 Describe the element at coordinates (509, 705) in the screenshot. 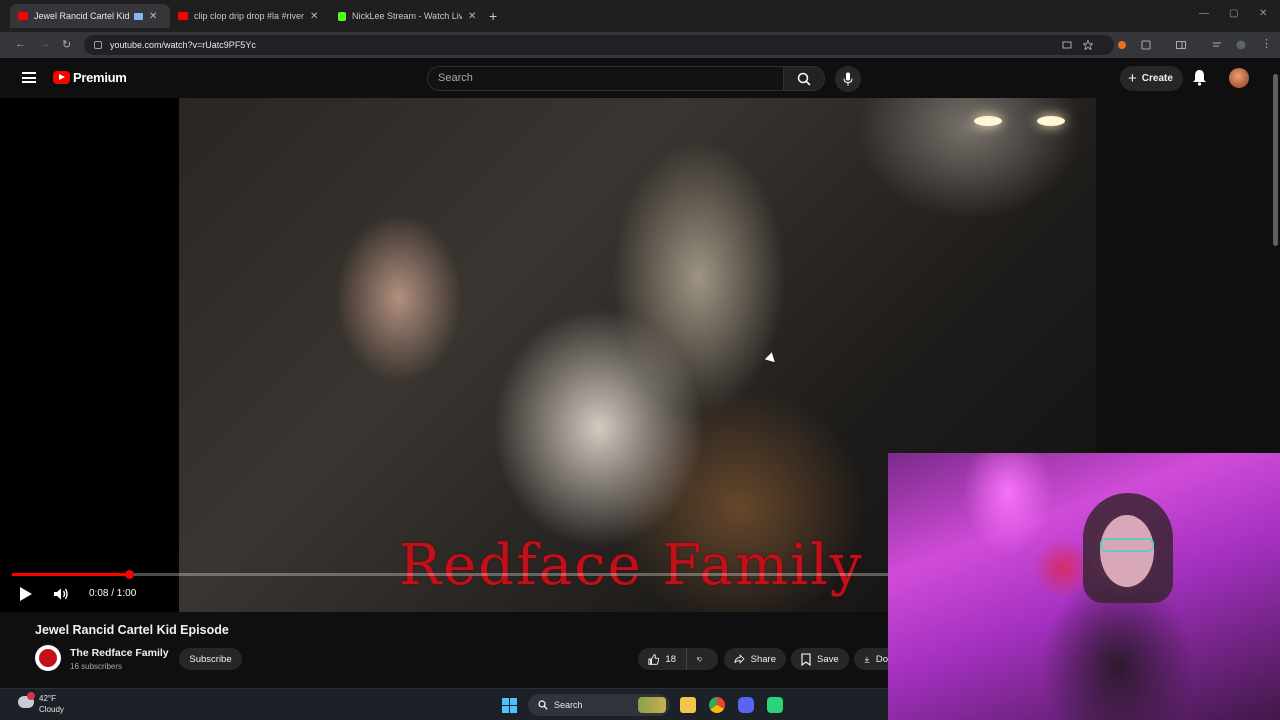

I see `windows-start-icon` at that location.